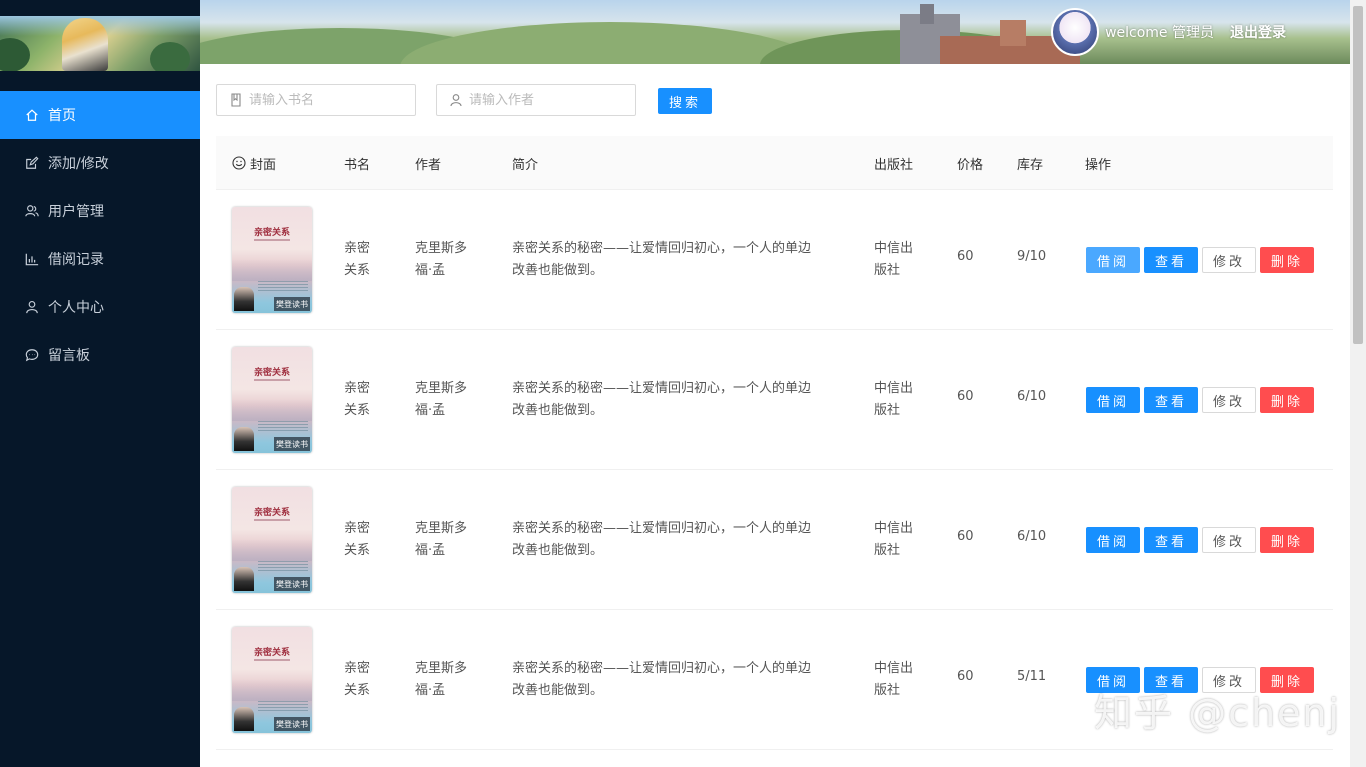 This screenshot has width=1366, height=767. Describe the element at coordinates (100, 355) in the screenshot. I see `sidebar-item-message-board: 留言板` at that location.